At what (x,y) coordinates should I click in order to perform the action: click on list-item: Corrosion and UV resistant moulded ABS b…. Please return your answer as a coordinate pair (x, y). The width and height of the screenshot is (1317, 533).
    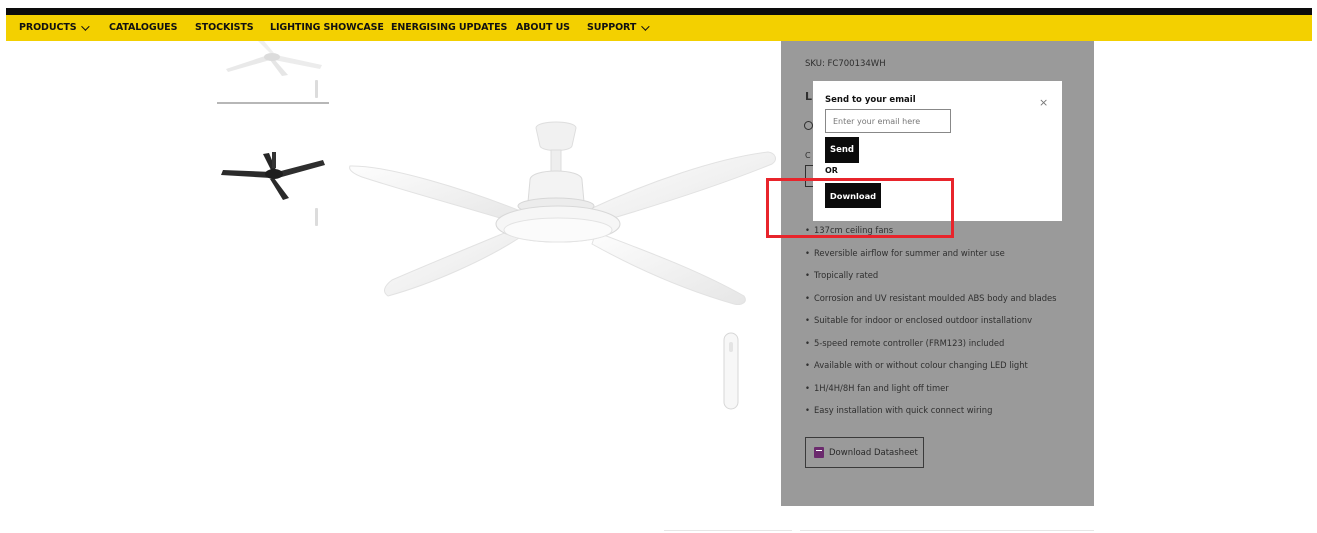
    Looking at the image, I should click on (931, 304).